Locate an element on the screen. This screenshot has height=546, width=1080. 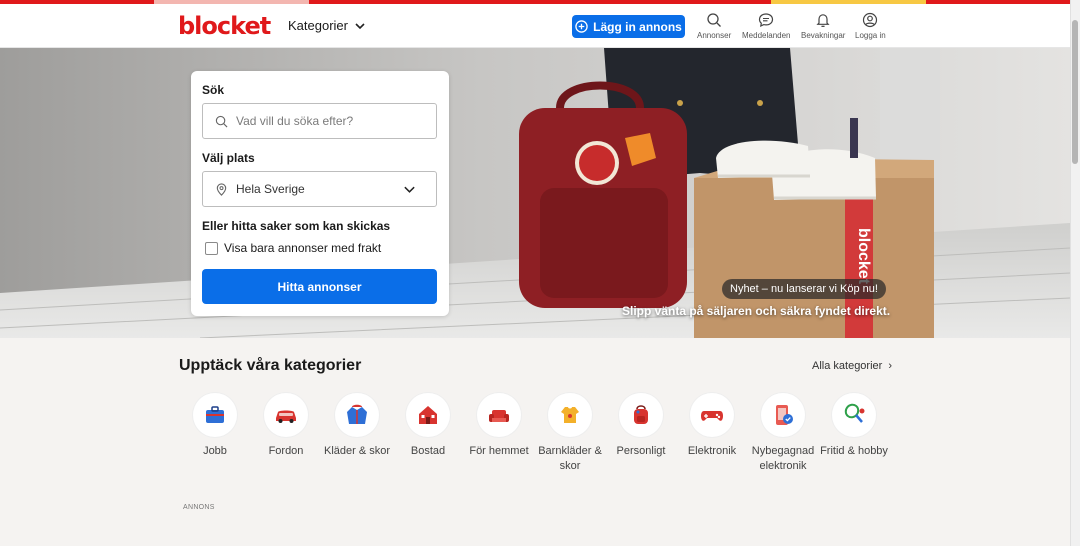
briefcase-icon is located at coordinates (215, 414).